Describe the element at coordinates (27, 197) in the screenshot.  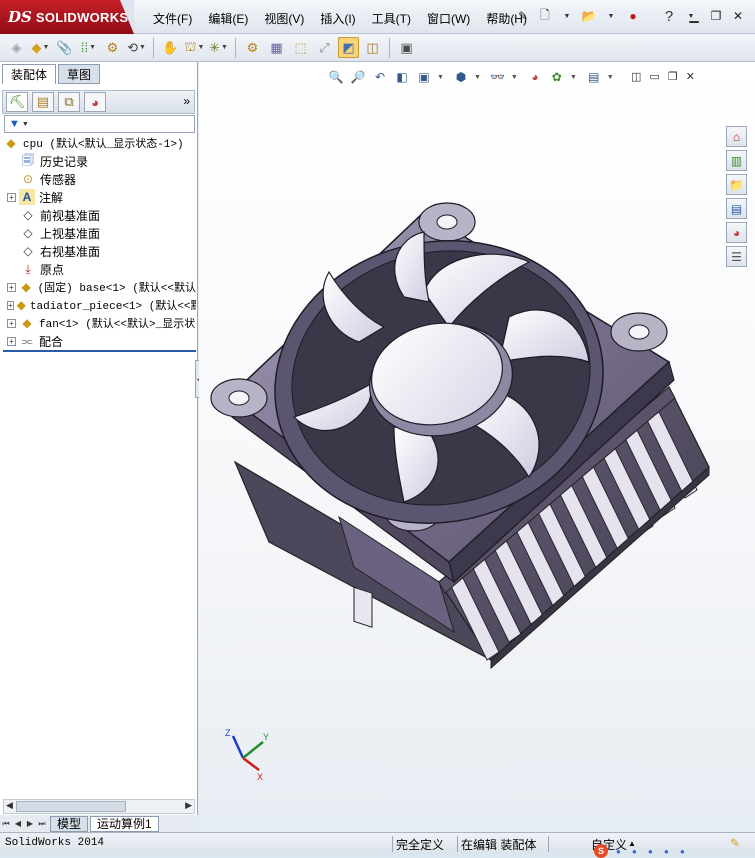
I see `annotation-icon: A` at that location.